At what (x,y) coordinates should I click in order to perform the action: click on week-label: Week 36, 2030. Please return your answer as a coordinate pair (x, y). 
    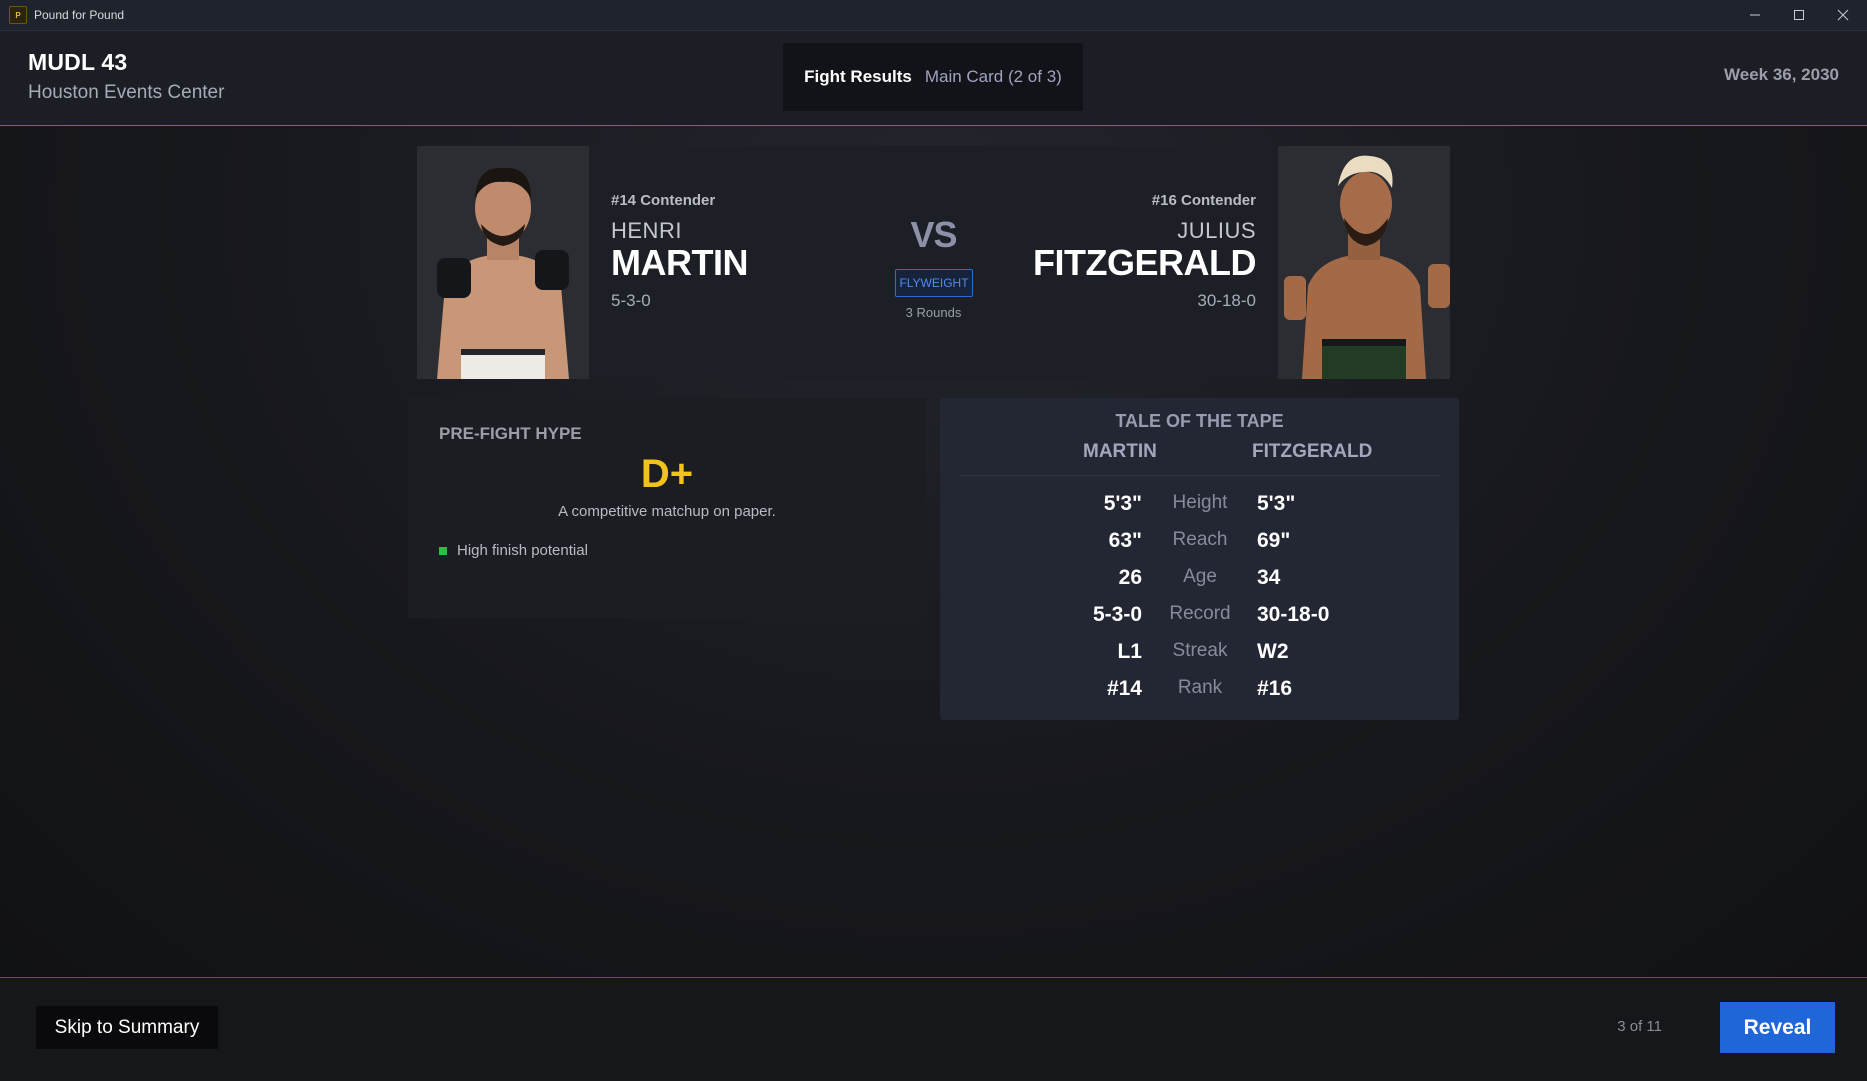
    Looking at the image, I should click on (1781, 74).